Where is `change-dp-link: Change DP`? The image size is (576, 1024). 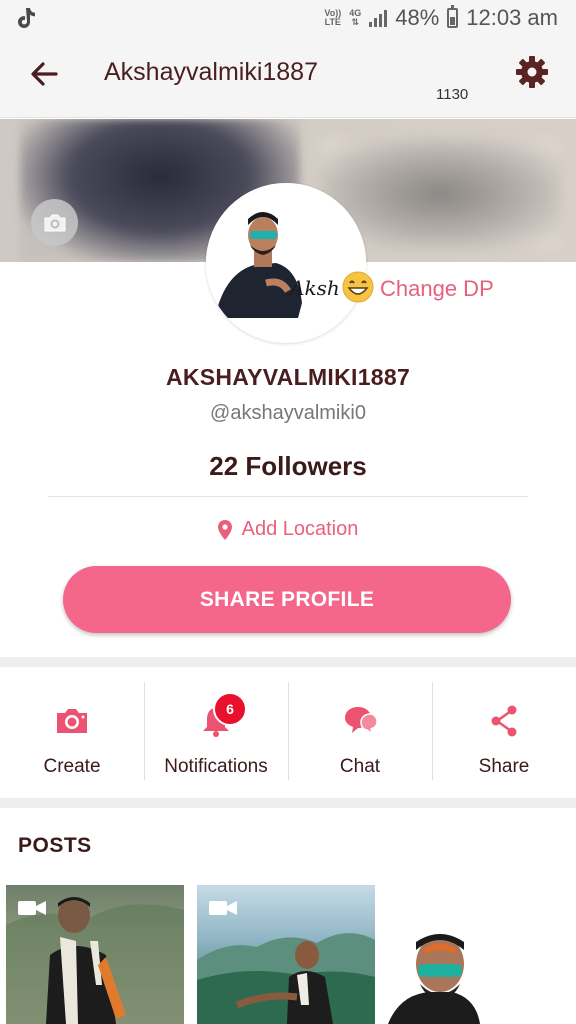
change-dp-link: Change DP is located at coordinates (437, 289).